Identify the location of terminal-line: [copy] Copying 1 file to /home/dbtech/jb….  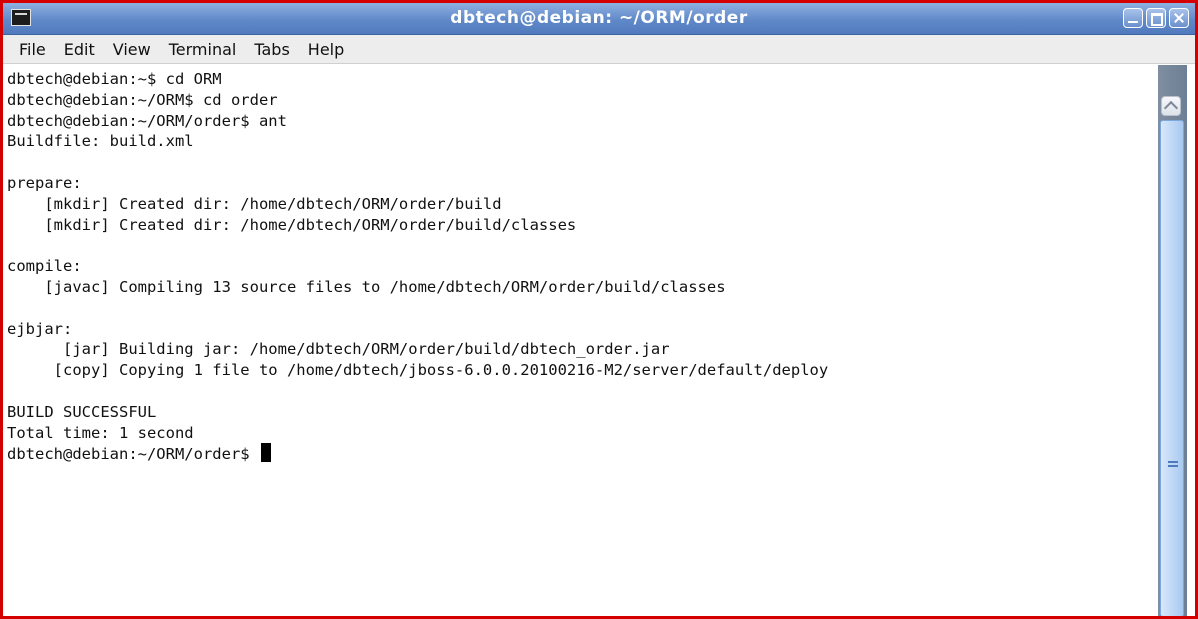
(418, 370).